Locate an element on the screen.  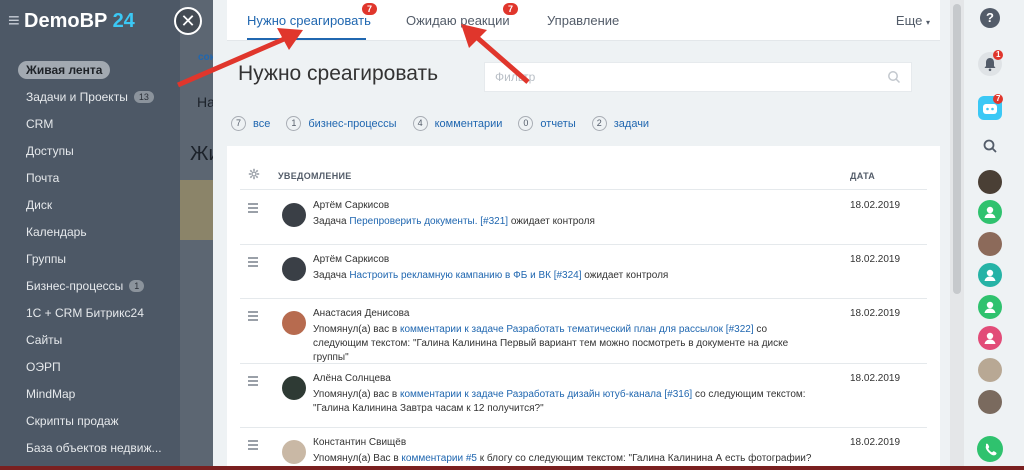
column-notification: УВЕДОМЛЕНИЕ is located at coordinates (315, 176).